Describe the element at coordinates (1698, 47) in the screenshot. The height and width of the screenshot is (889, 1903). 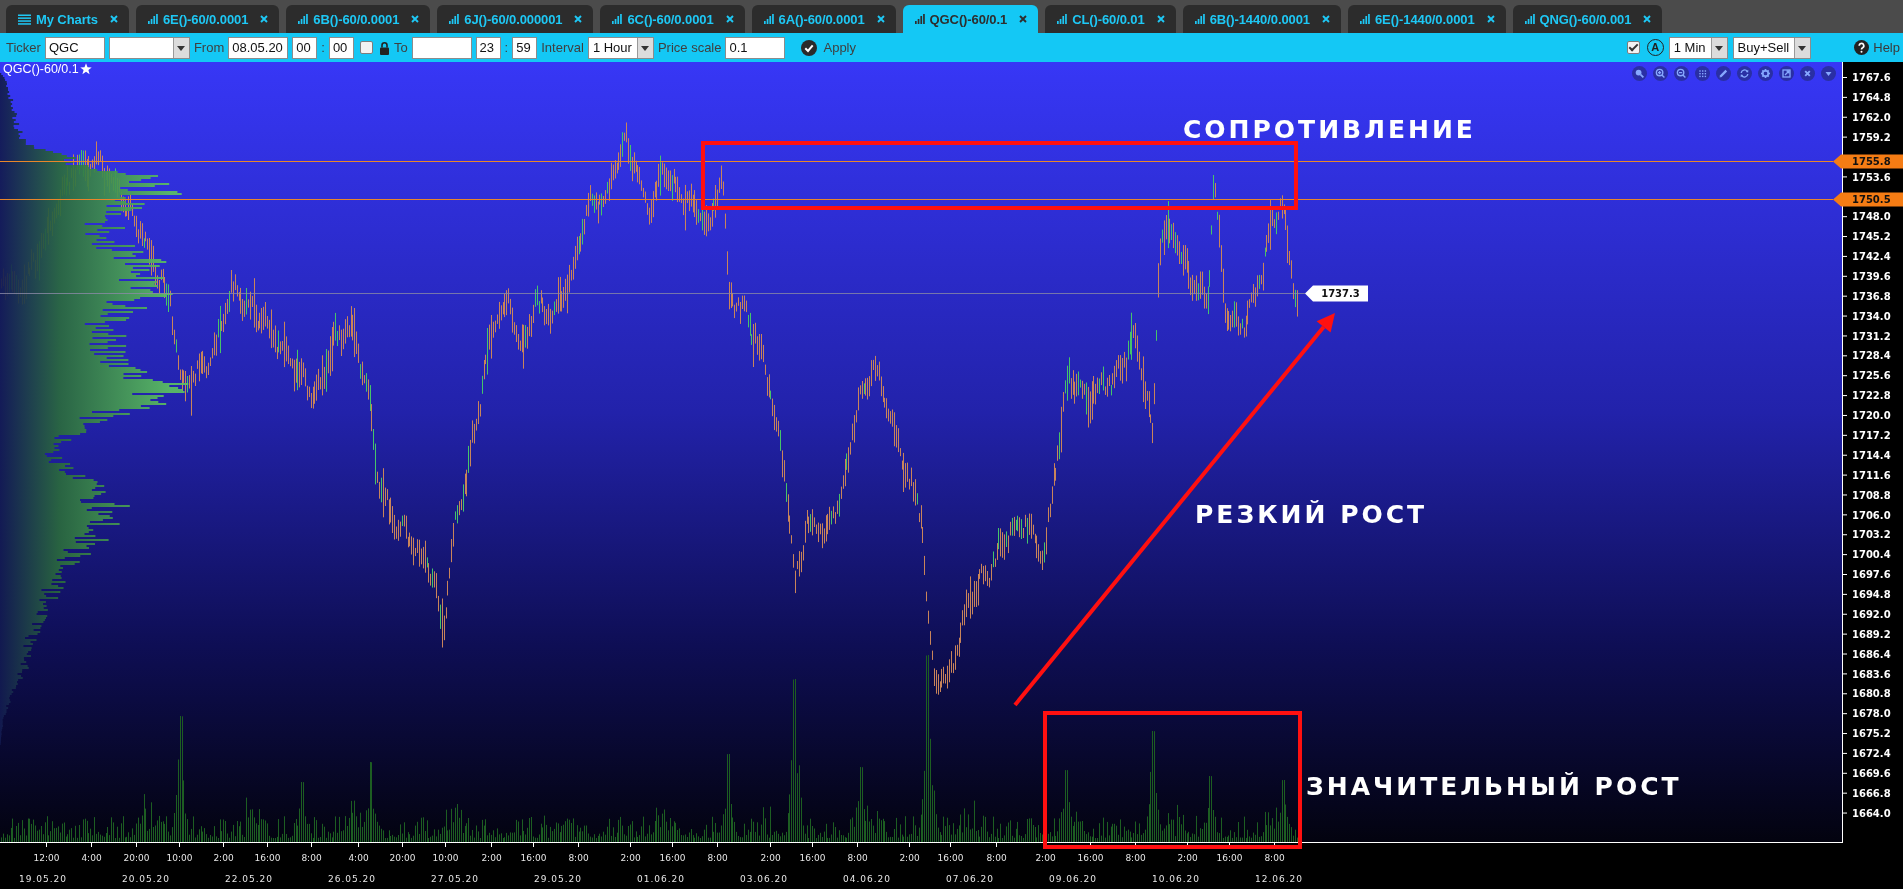
I see `dropdown: 1 Min` at that location.